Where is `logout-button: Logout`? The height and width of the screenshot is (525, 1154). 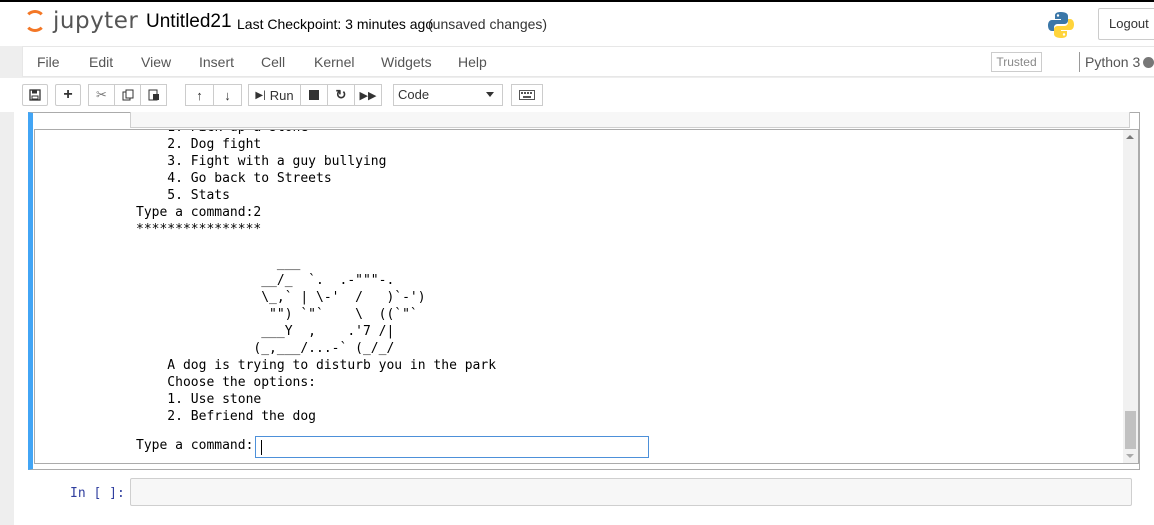 logout-button: Logout is located at coordinates (1126, 24).